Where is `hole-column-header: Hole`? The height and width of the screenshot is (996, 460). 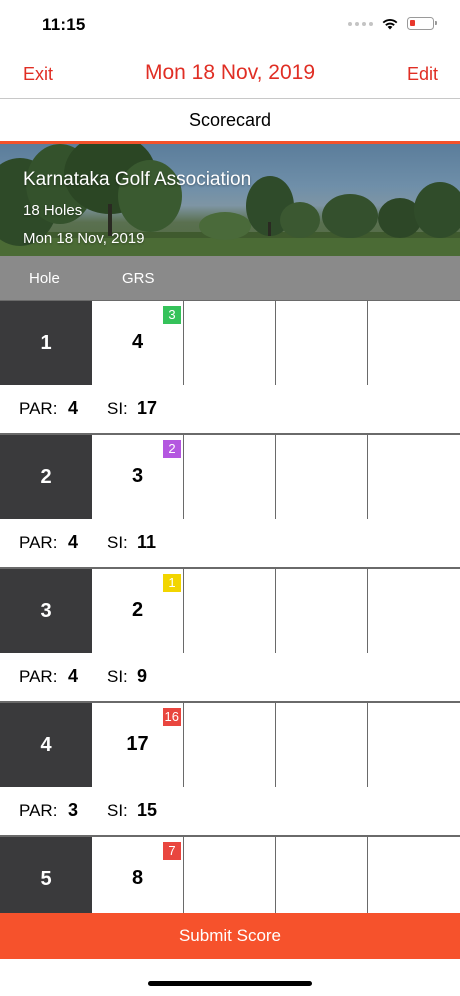 hole-column-header: Hole is located at coordinates (44, 278).